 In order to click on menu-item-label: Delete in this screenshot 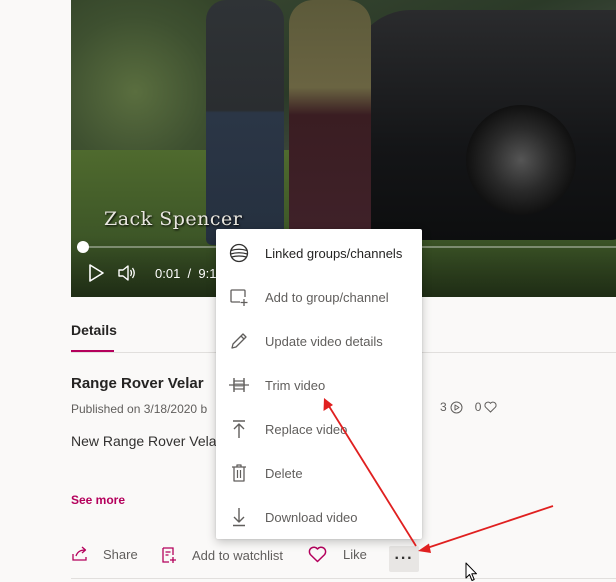, I will do `click(284, 473)`.